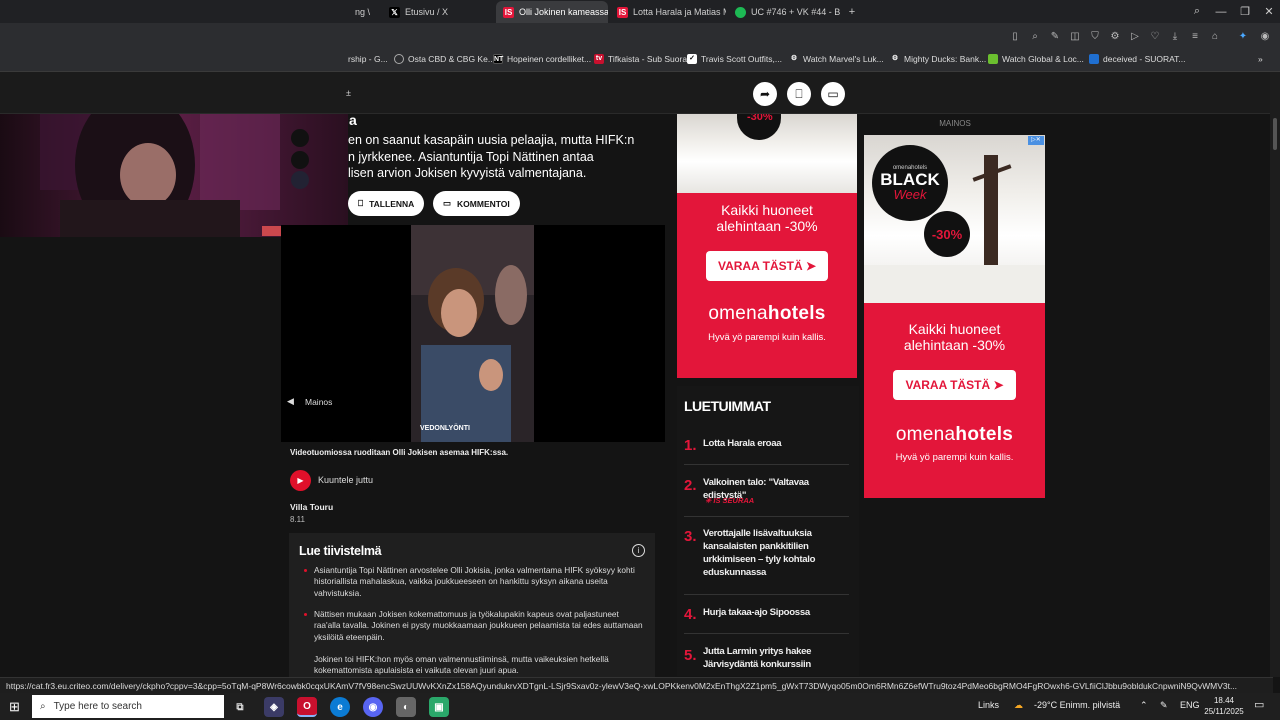 The height and width of the screenshot is (720, 1280). What do you see at coordinates (1245, 11) in the screenshot?
I see `restore-icon: ❐` at bounding box center [1245, 11].